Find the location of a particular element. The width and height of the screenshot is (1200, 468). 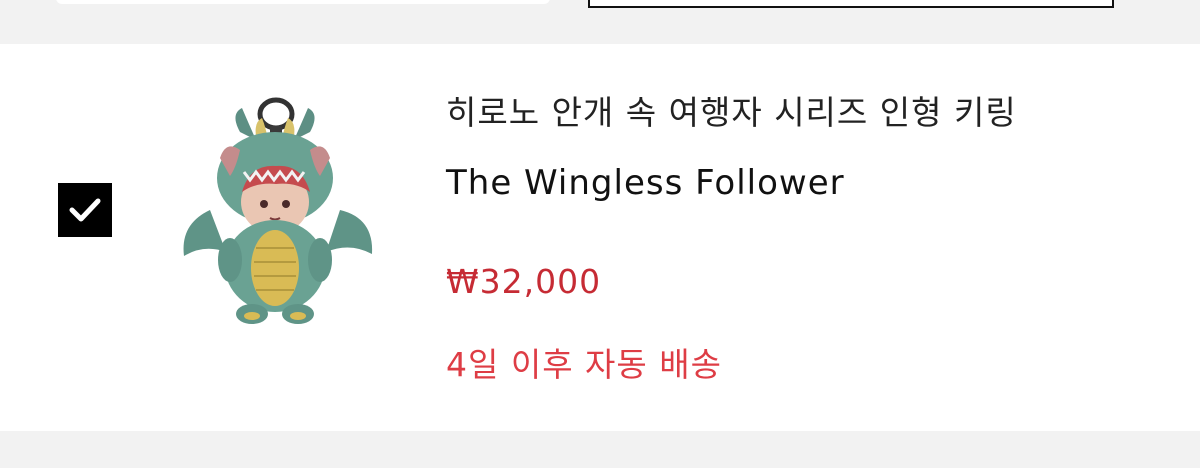

bottom-section is located at coordinates (600, 449).